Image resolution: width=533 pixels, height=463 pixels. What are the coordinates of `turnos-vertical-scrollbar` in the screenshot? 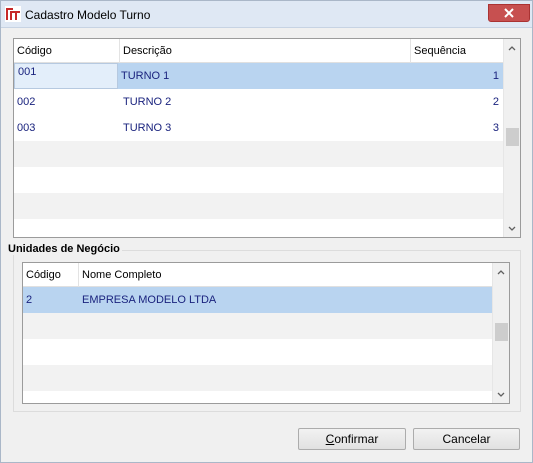 It's located at (511, 138).